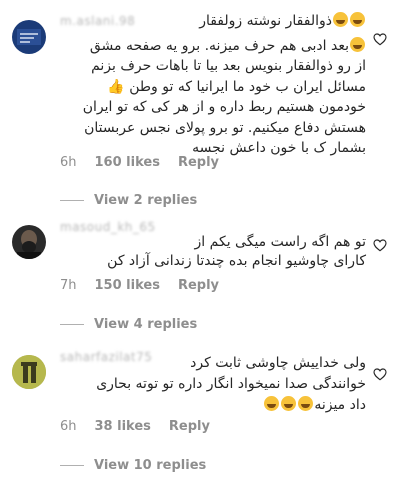  Describe the element at coordinates (108, 227) in the screenshot. I see `comment-username: masoud_kh_65` at that location.